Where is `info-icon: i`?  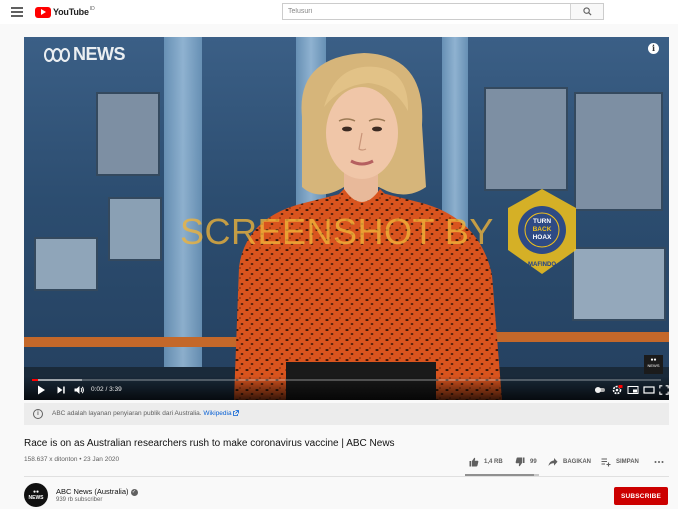
info-icon: i is located at coordinates (653, 48).